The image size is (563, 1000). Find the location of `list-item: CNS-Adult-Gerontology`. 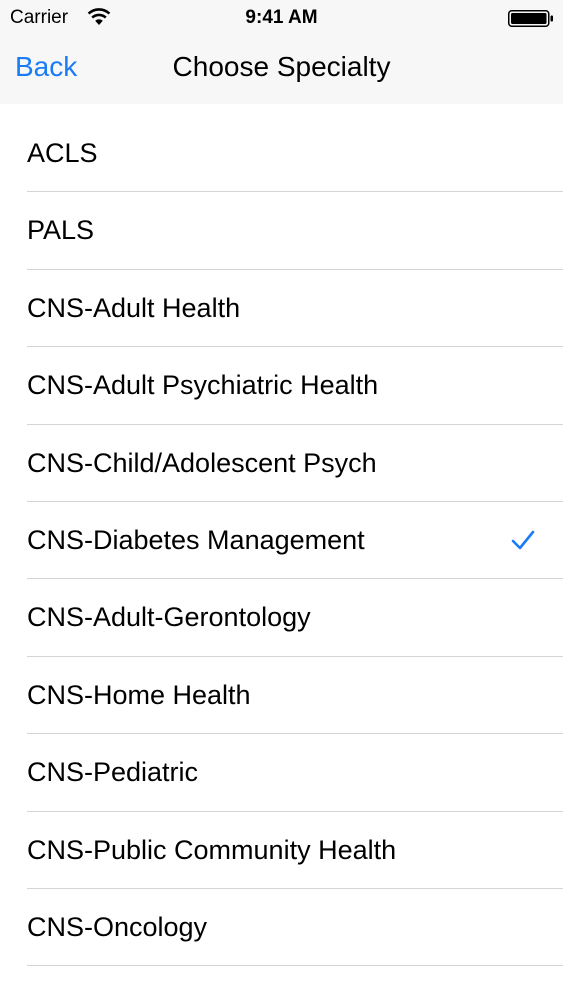

list-item: CNS-Adult-Gerontology is located at coordinates (281, 618).